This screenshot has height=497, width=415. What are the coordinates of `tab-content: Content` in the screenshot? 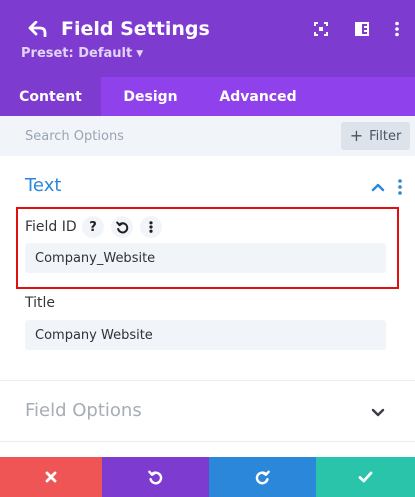 It's located at (50, 96).